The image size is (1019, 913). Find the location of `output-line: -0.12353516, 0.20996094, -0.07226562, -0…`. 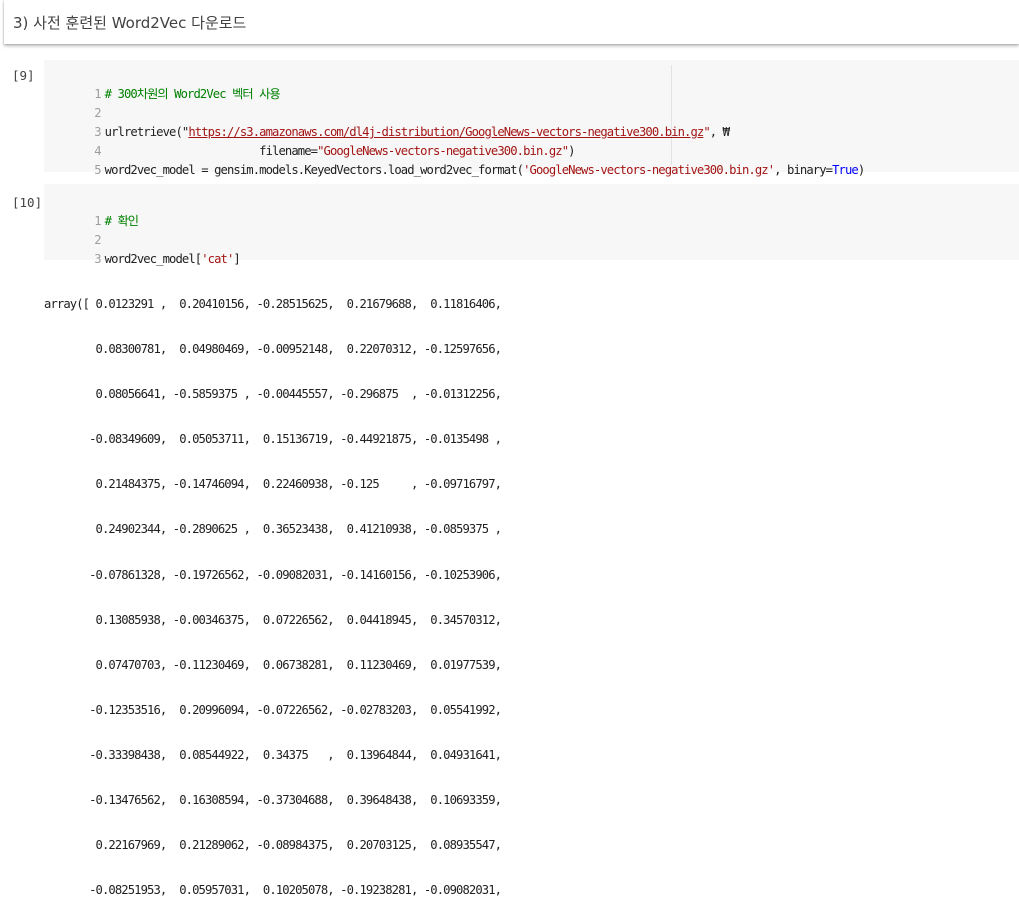

output-line: -0.12353516, 0.20996094, -0.07226562, -0… is located at coordinates (273, 709).